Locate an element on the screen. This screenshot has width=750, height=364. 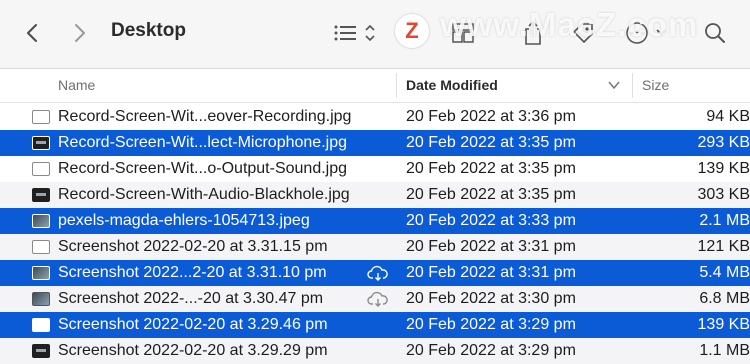
back-button is located at coordinates (32, 33).